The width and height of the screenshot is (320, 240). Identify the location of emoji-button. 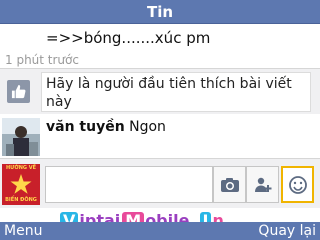
(297, 184).